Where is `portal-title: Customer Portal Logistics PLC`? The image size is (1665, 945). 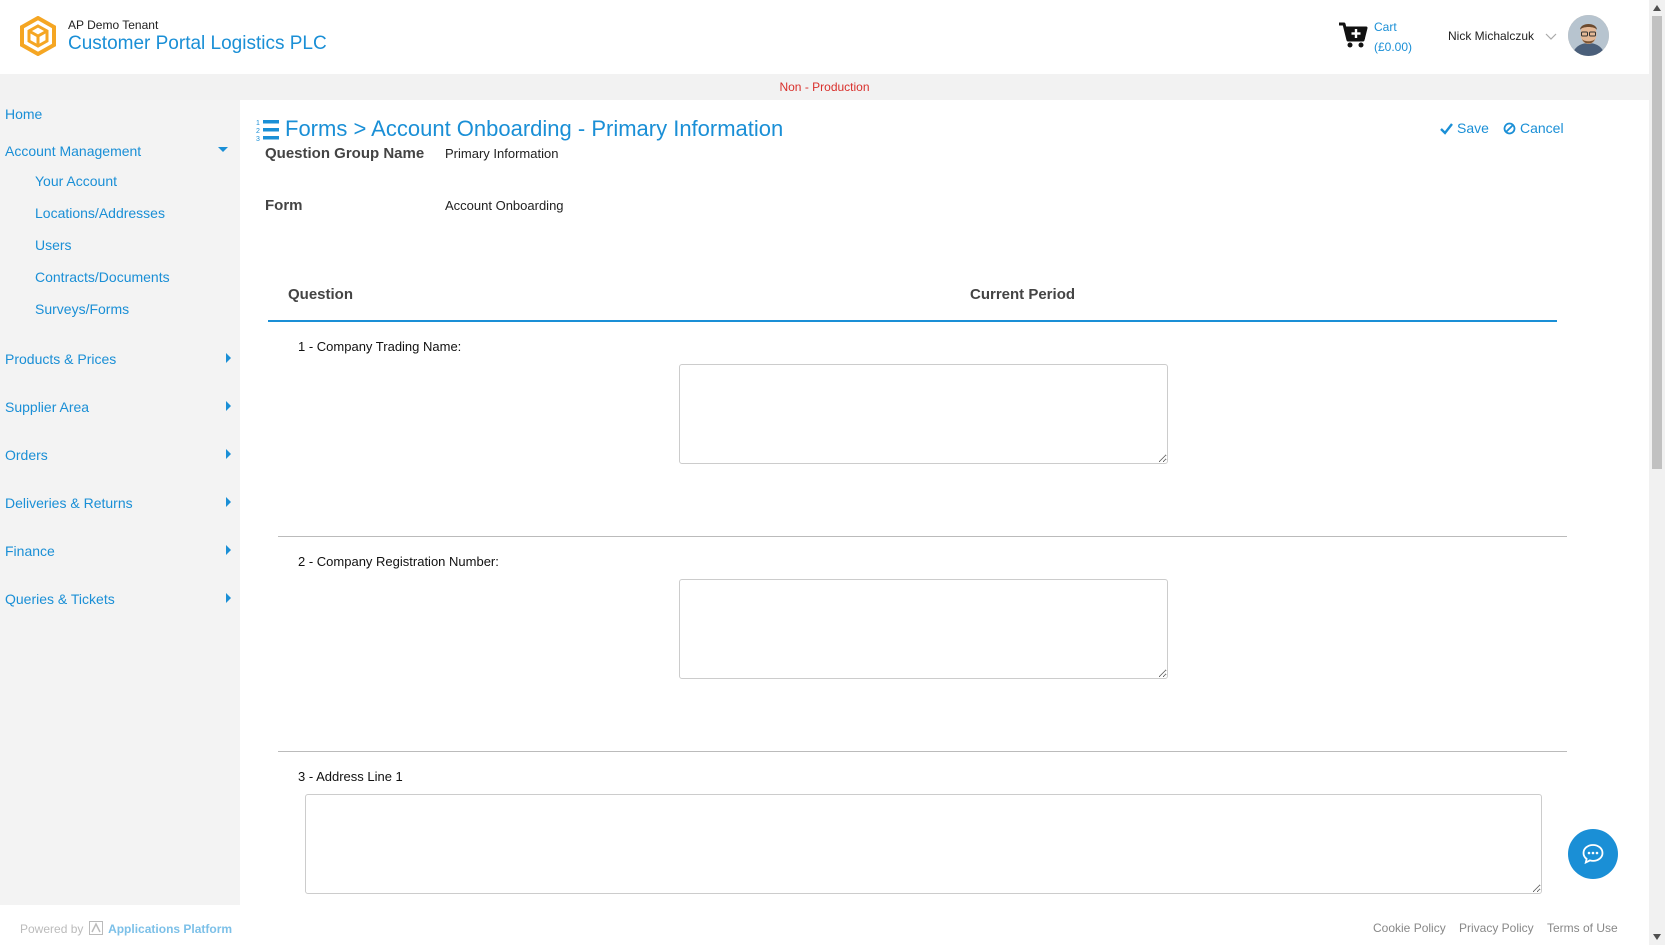 portal-title: Customer Portal Logistics PLC is located at coordinates (197, 44).